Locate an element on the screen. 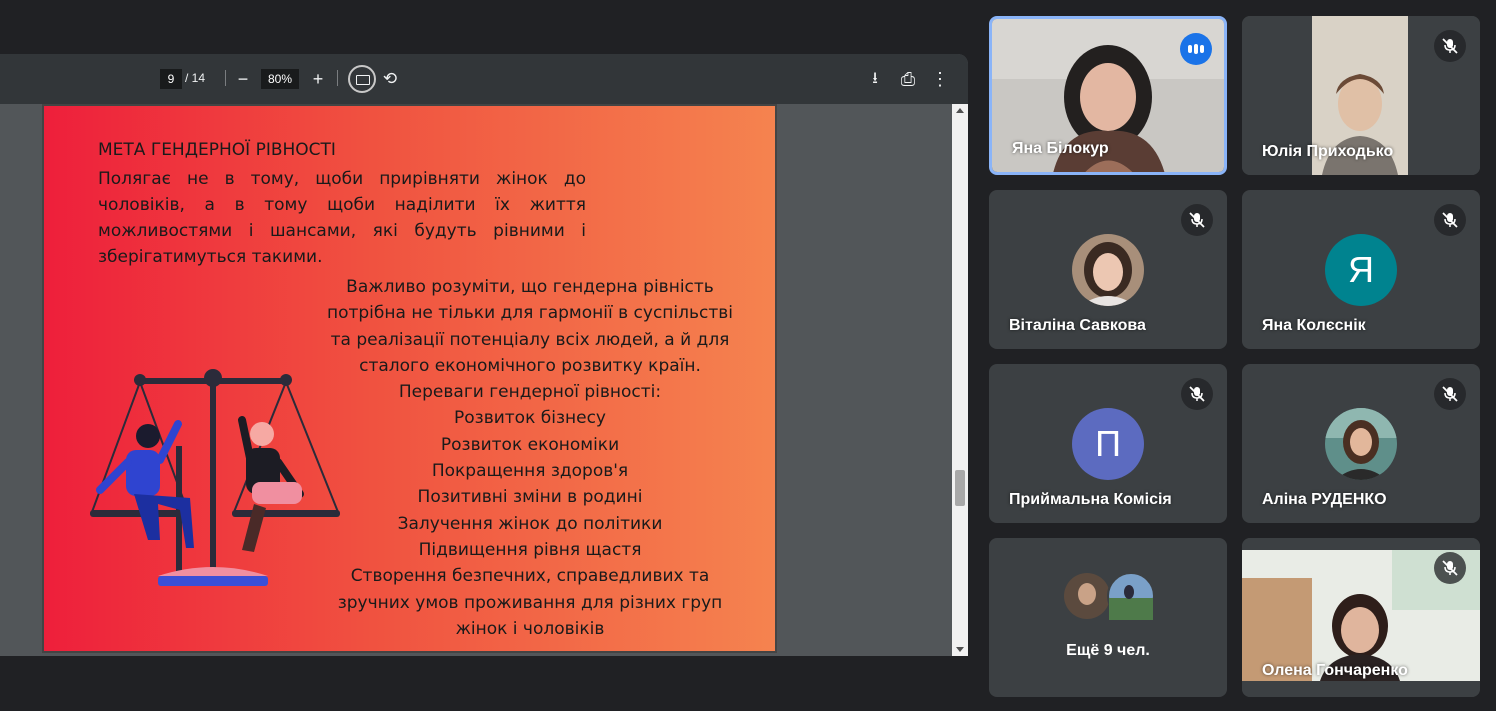 Image resolution: width=1496 pixels, height=711 pixels. participant-name: Юлія Приходько is located at coordinates (1328, 151).